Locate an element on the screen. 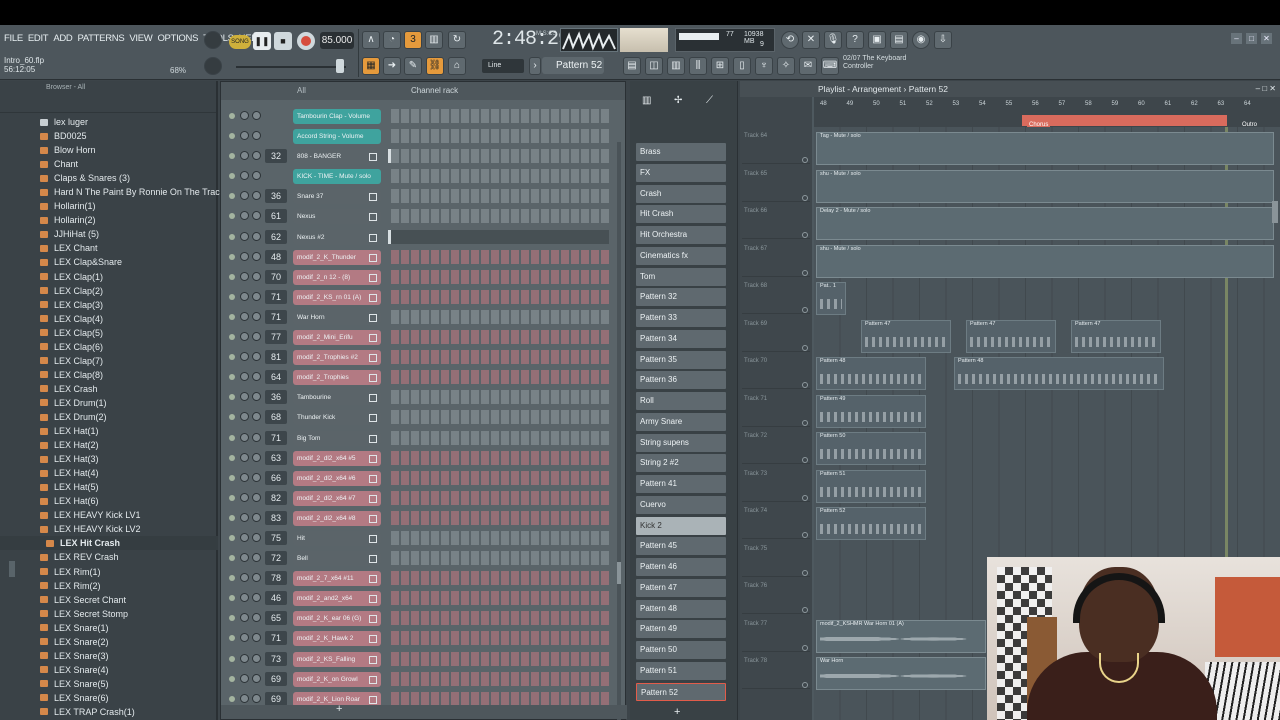  metronome-icon: ∧ is located at coordinates (371, 40).